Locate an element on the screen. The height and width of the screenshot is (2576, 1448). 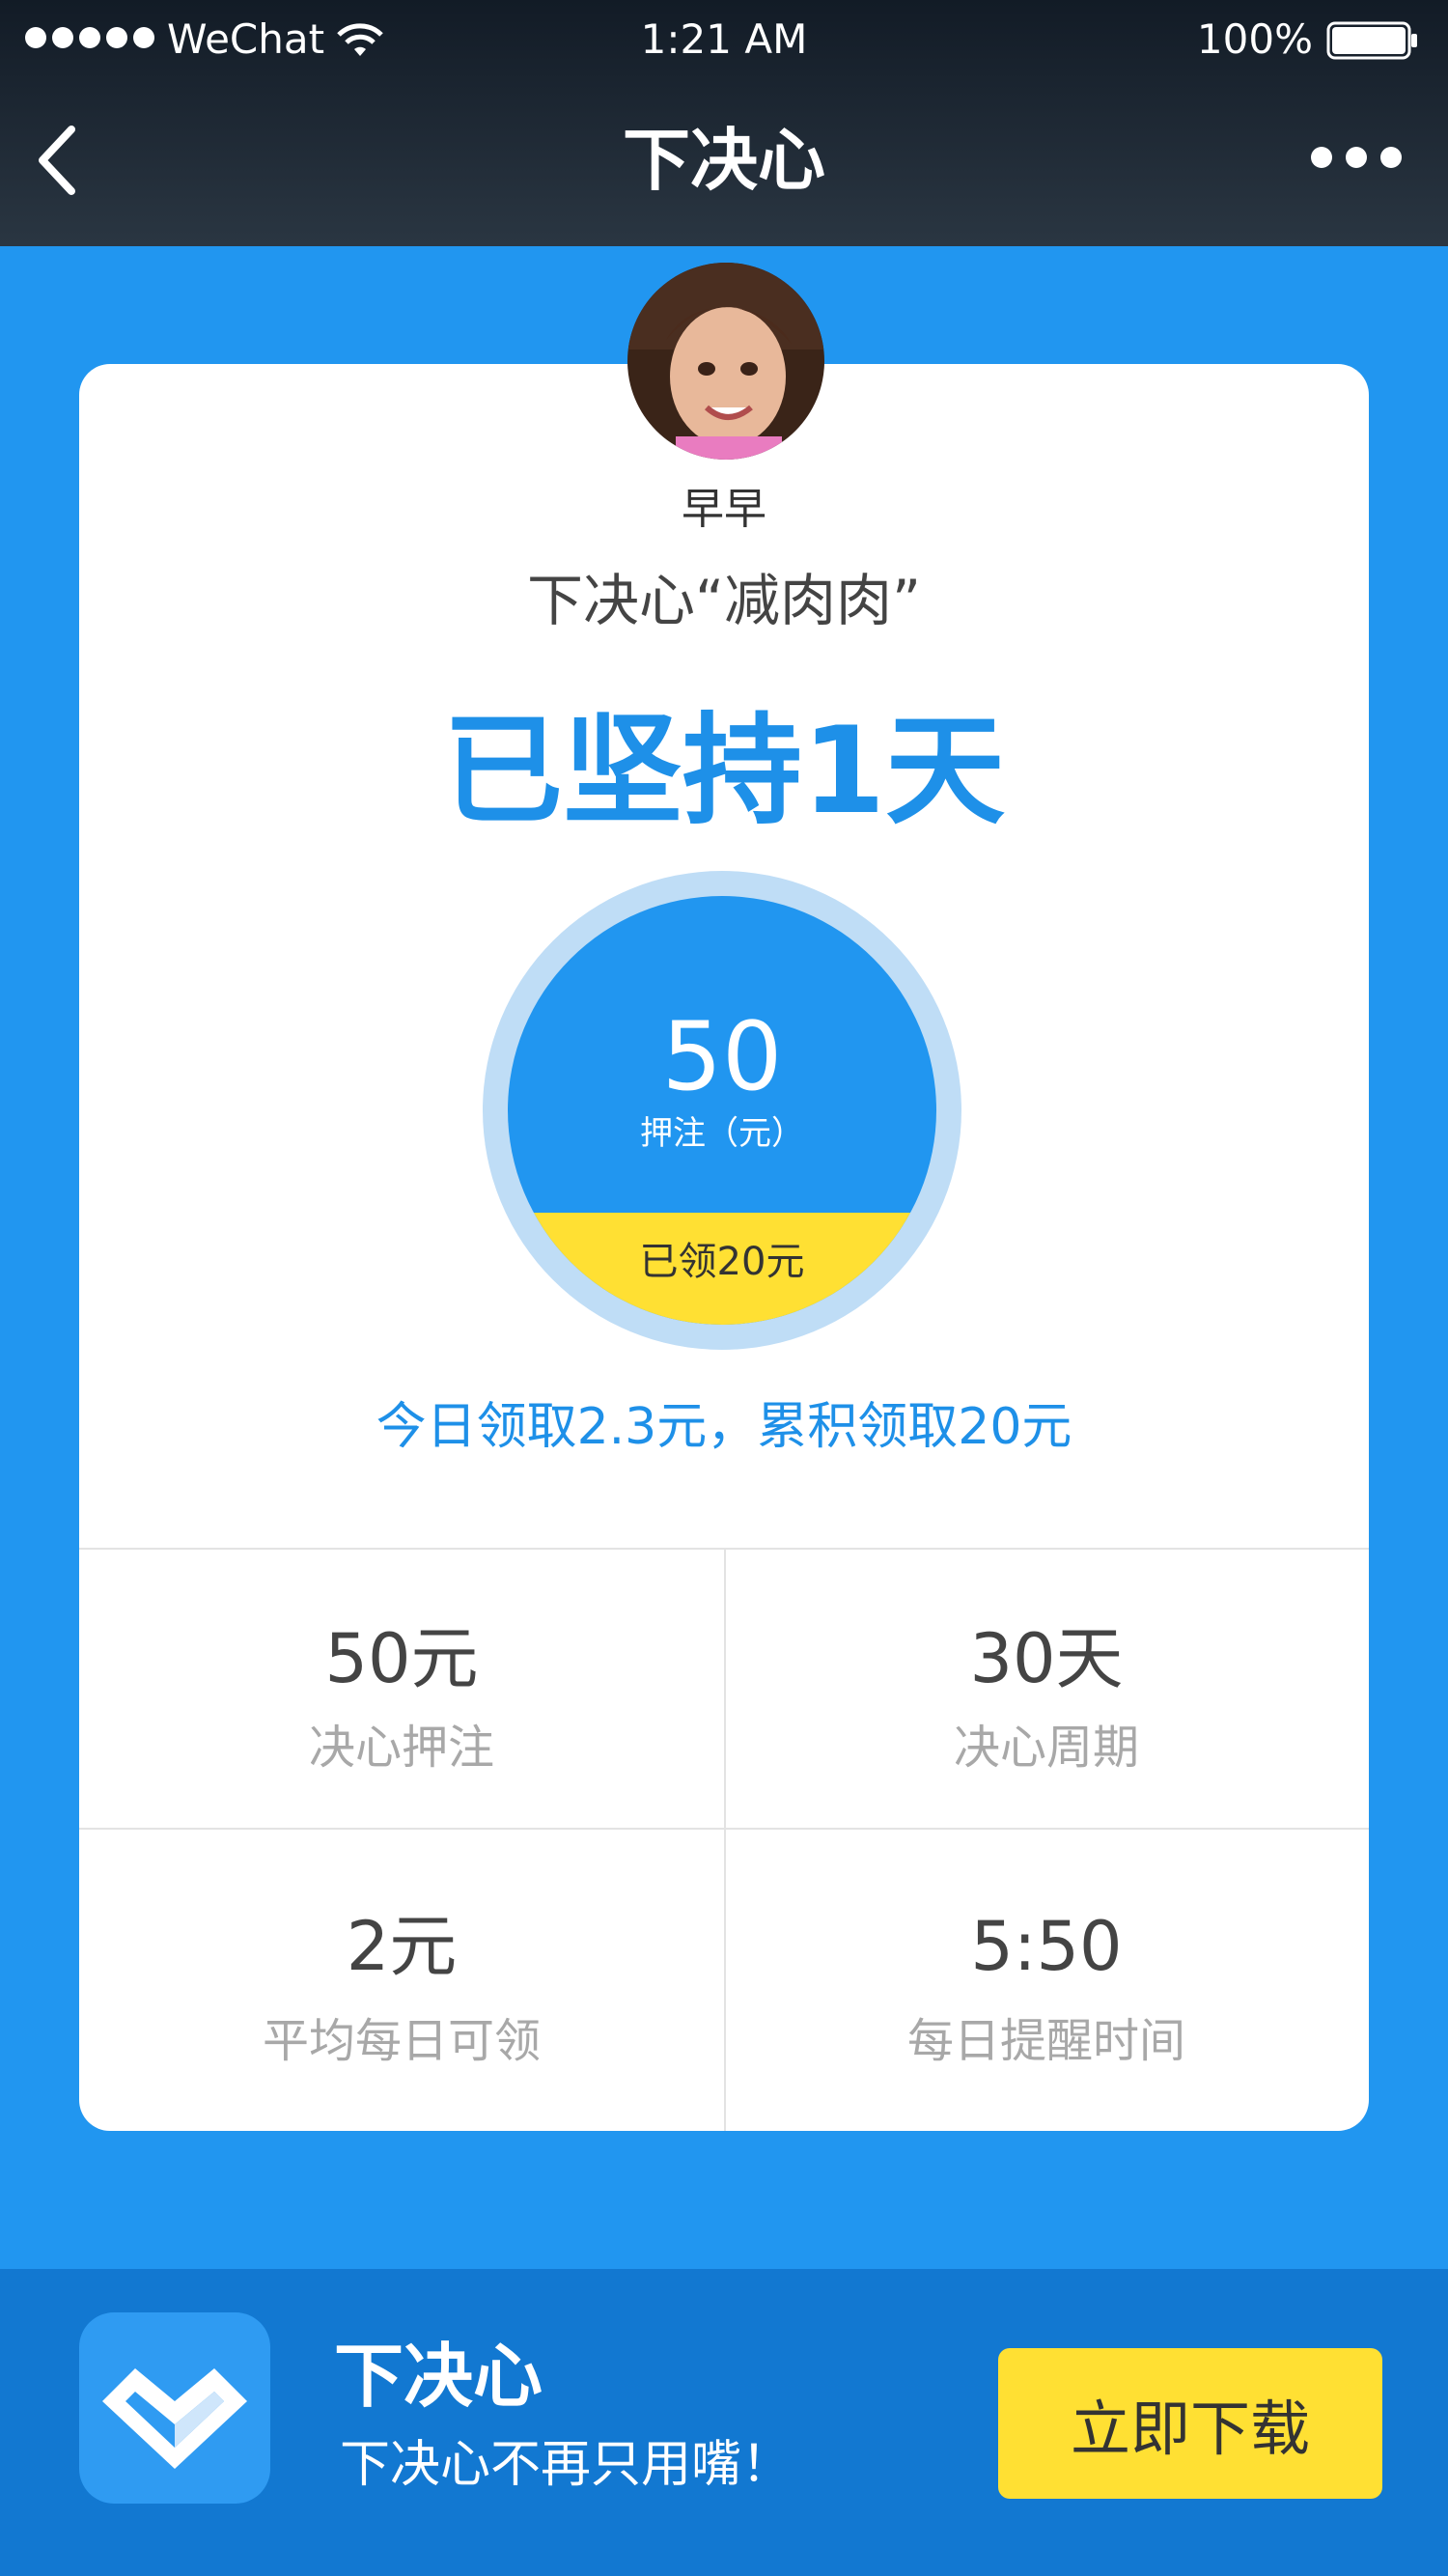
deposit-label: 押注（元） is located at coordinates (722, 1133).